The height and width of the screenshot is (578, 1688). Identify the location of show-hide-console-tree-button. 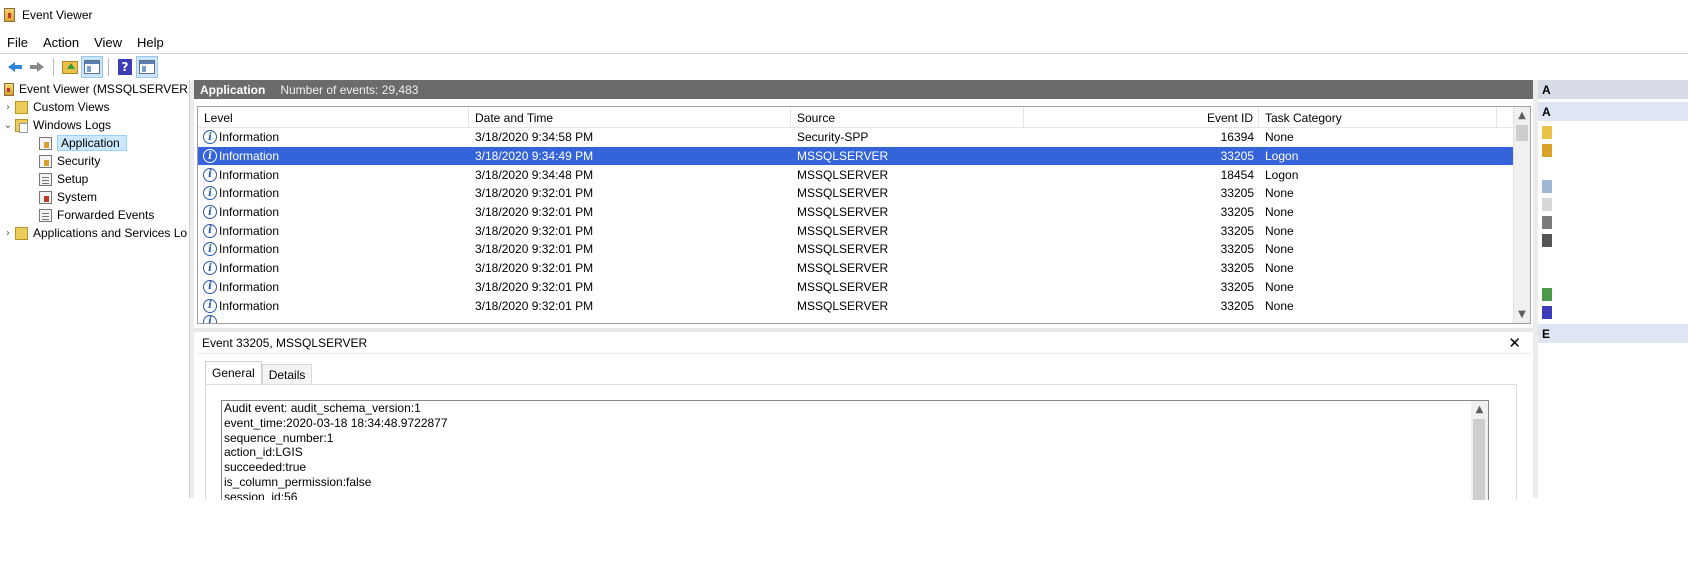
(92, 67).